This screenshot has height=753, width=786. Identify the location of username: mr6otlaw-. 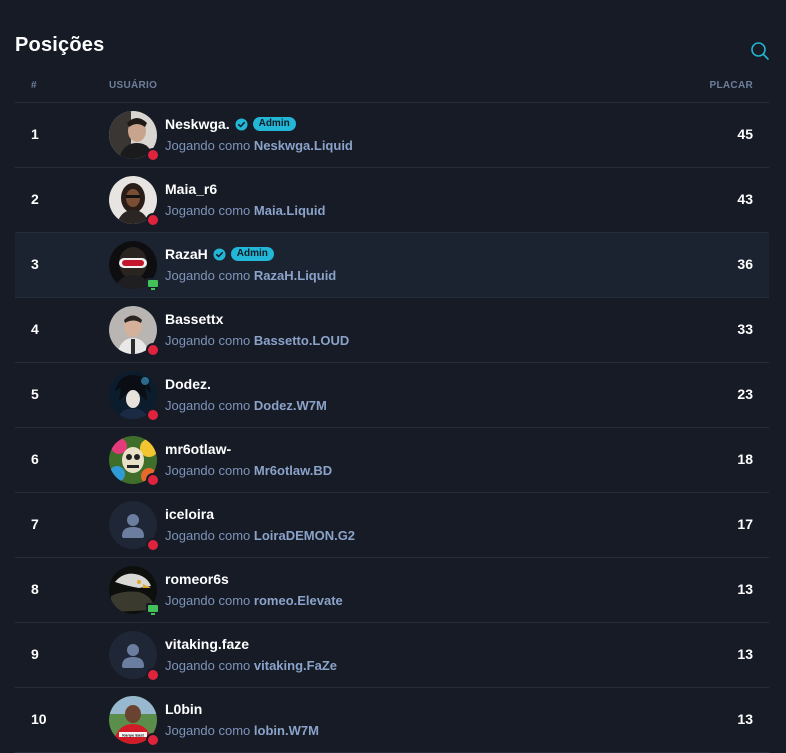
(198, 449).